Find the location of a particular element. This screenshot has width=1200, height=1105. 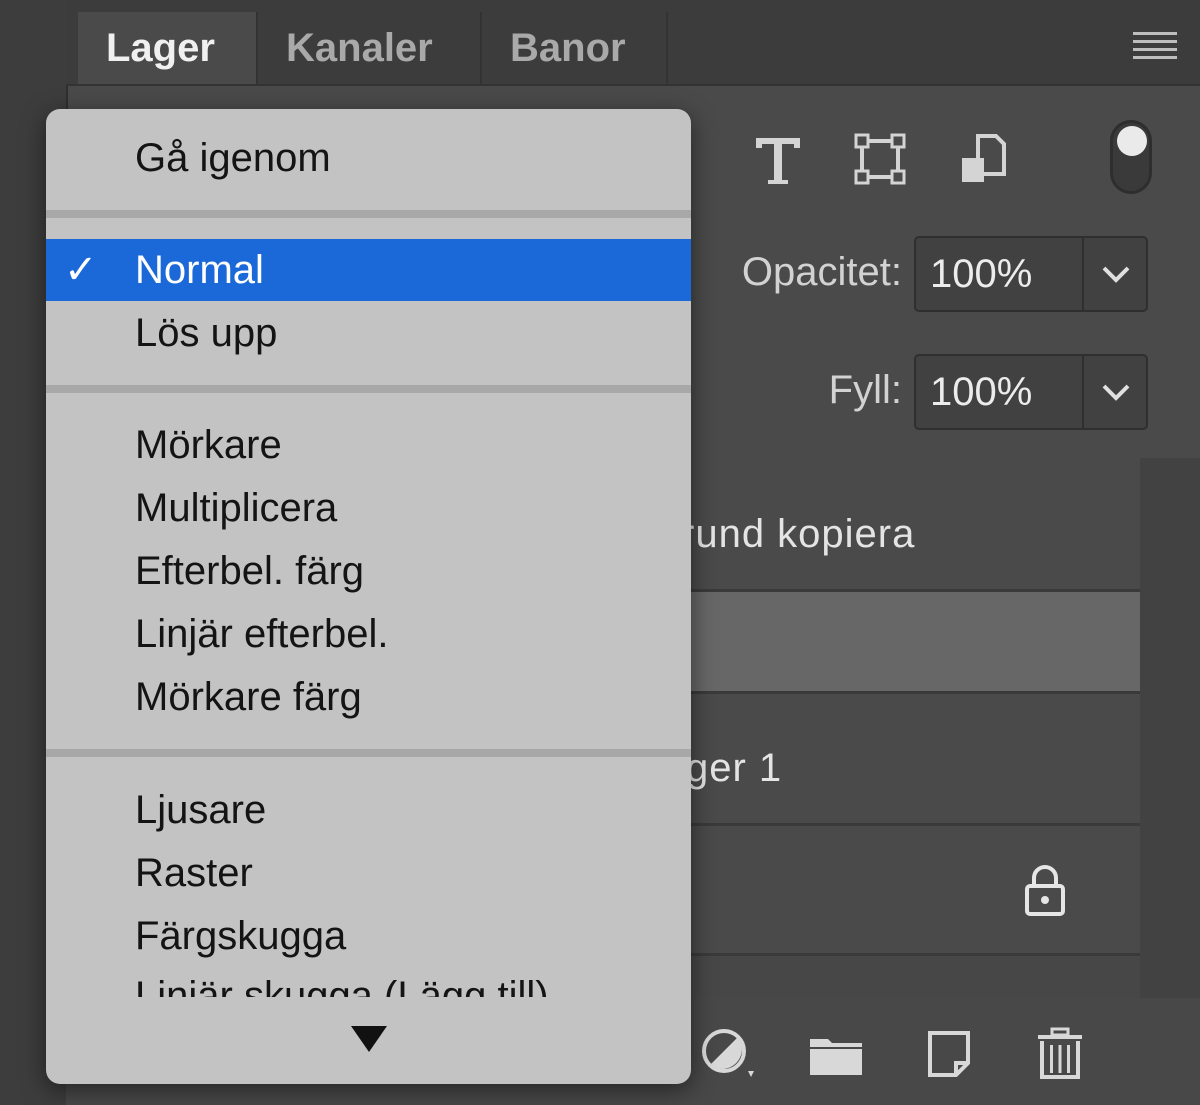

filter-toggle is located at coordinates (1131, 157).